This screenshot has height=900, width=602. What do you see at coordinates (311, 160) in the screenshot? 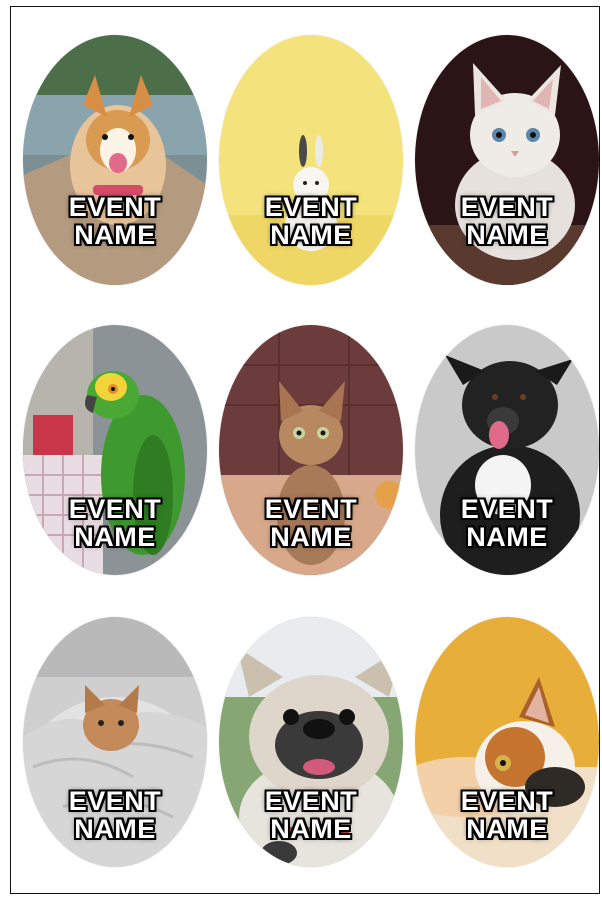
I see `sticker-bunny: EVENT NAME` at bounding box center [311, 160].